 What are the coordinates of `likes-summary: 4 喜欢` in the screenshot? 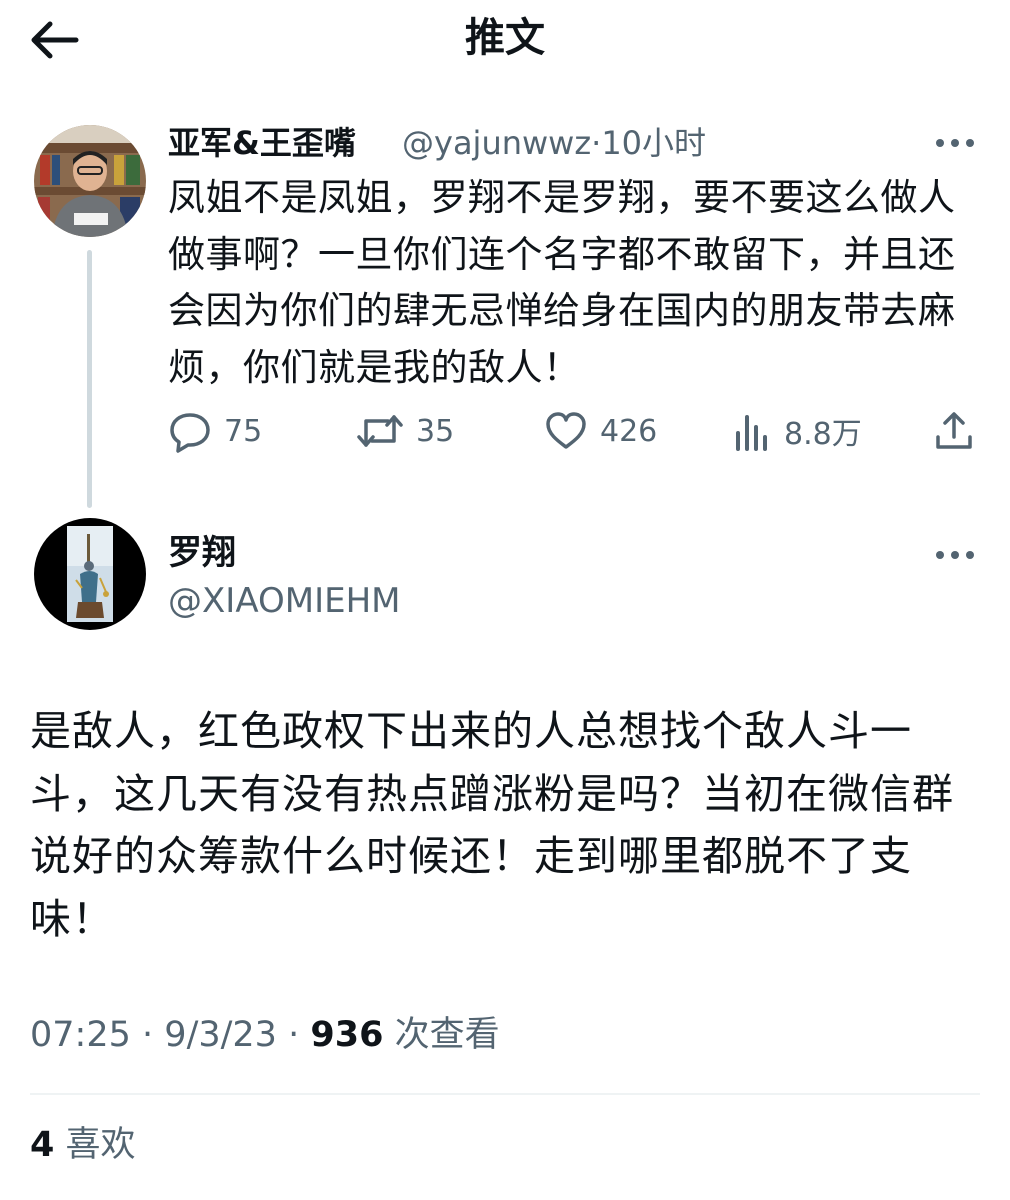 It's located at (83, 1145).